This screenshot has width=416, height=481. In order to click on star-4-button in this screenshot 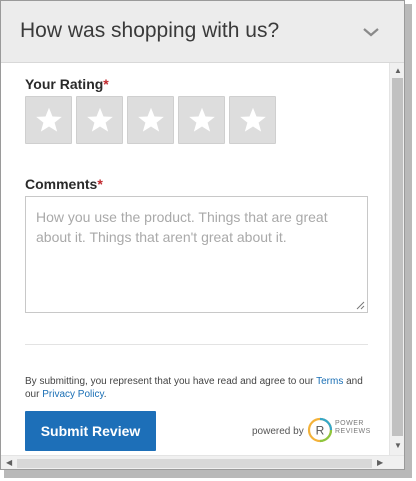, I will do `click(201, 120)`.